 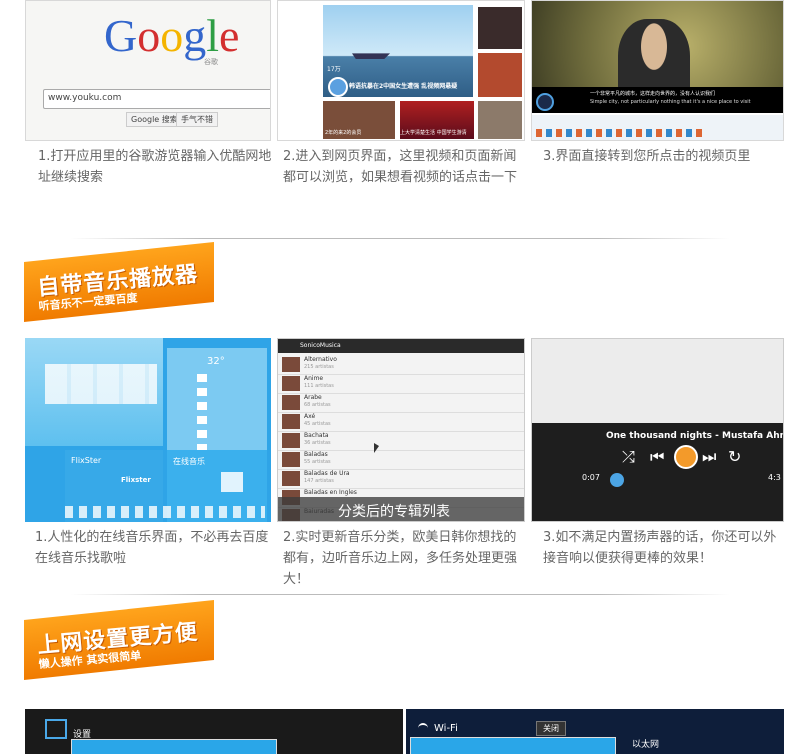 What do you see at coordinates (400, 167) in the screenshot?
I see `caption-1-2: 2.进入到网页界面，这里视频和页面新闻都可以浏览，如果想看视频的话点击一下` at bounding box center [400, 167].